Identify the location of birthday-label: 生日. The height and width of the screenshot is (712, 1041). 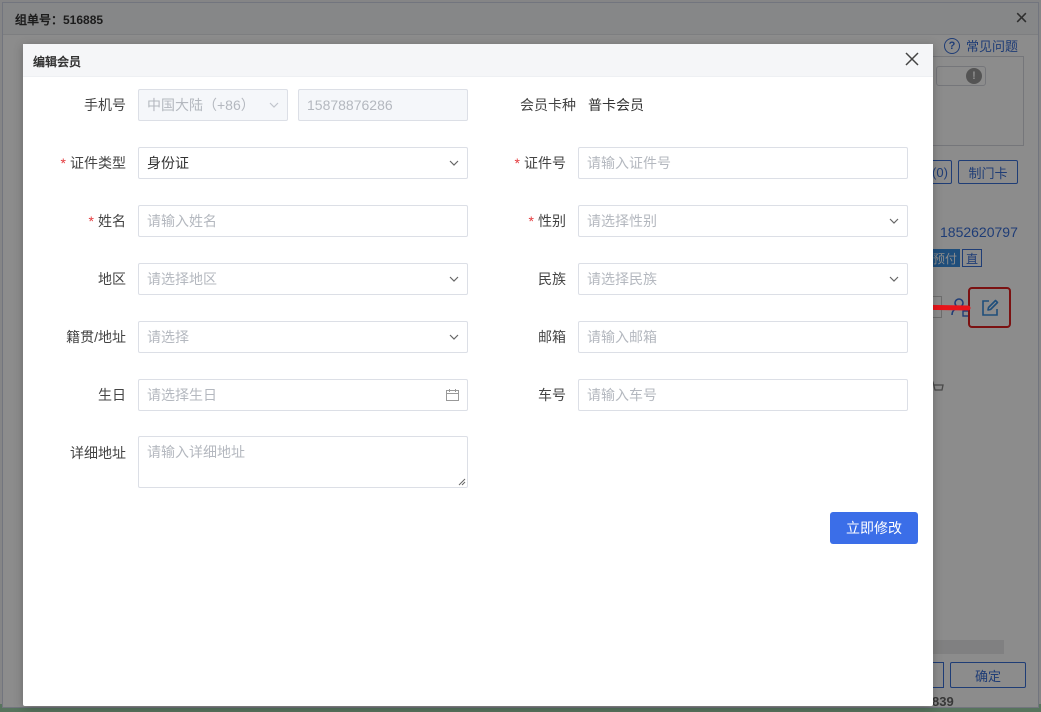
(112, 395).